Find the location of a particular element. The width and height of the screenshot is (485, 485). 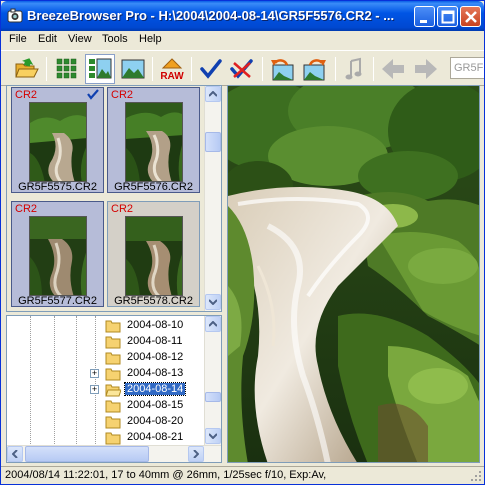

close-button is located at coordinates (470, 16).